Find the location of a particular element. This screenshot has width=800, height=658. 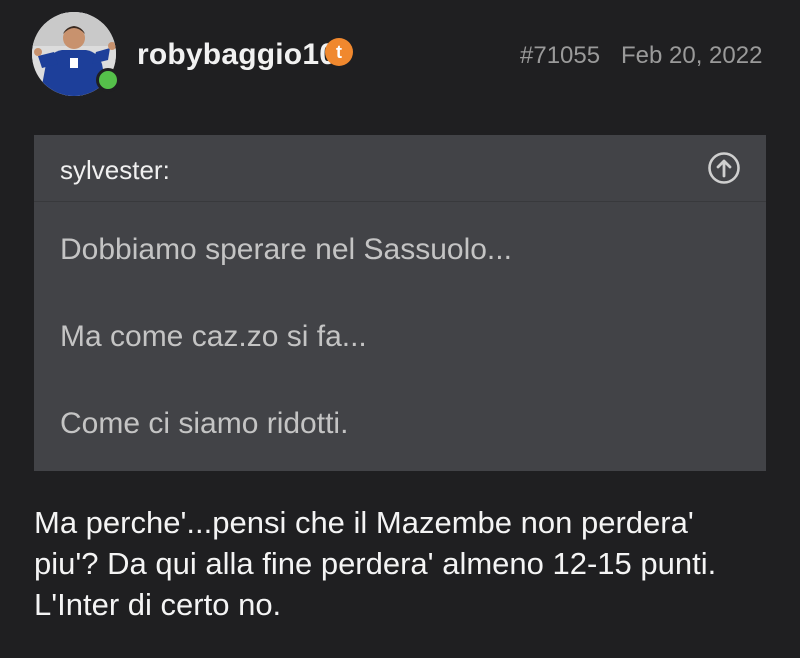

post-number-link: #71055 is located at coordinates (560, 56).